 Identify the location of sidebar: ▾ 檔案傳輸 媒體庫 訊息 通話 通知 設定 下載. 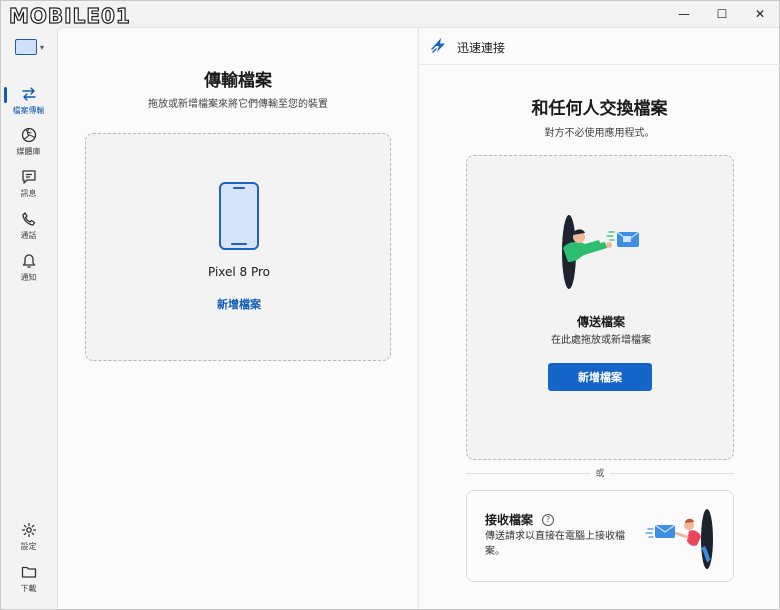
(28, 318).